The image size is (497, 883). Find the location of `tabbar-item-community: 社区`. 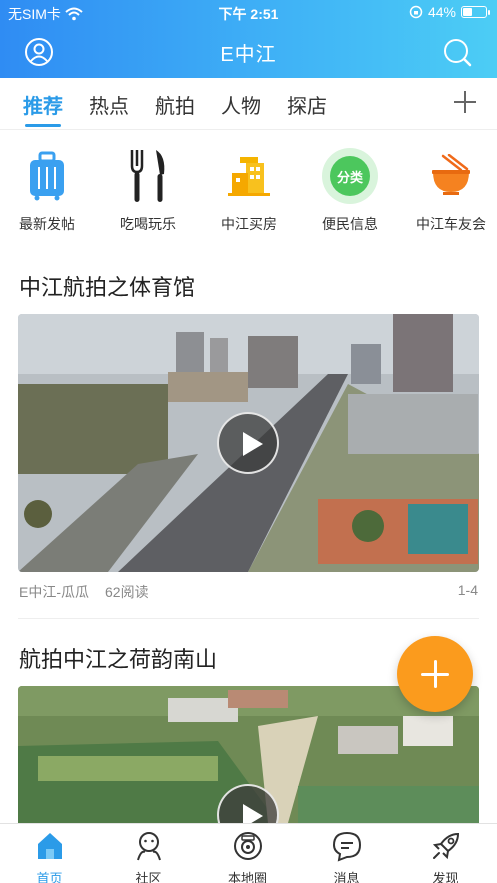

tabbar-item-community: 社区 is located at coordinates (148, 856).